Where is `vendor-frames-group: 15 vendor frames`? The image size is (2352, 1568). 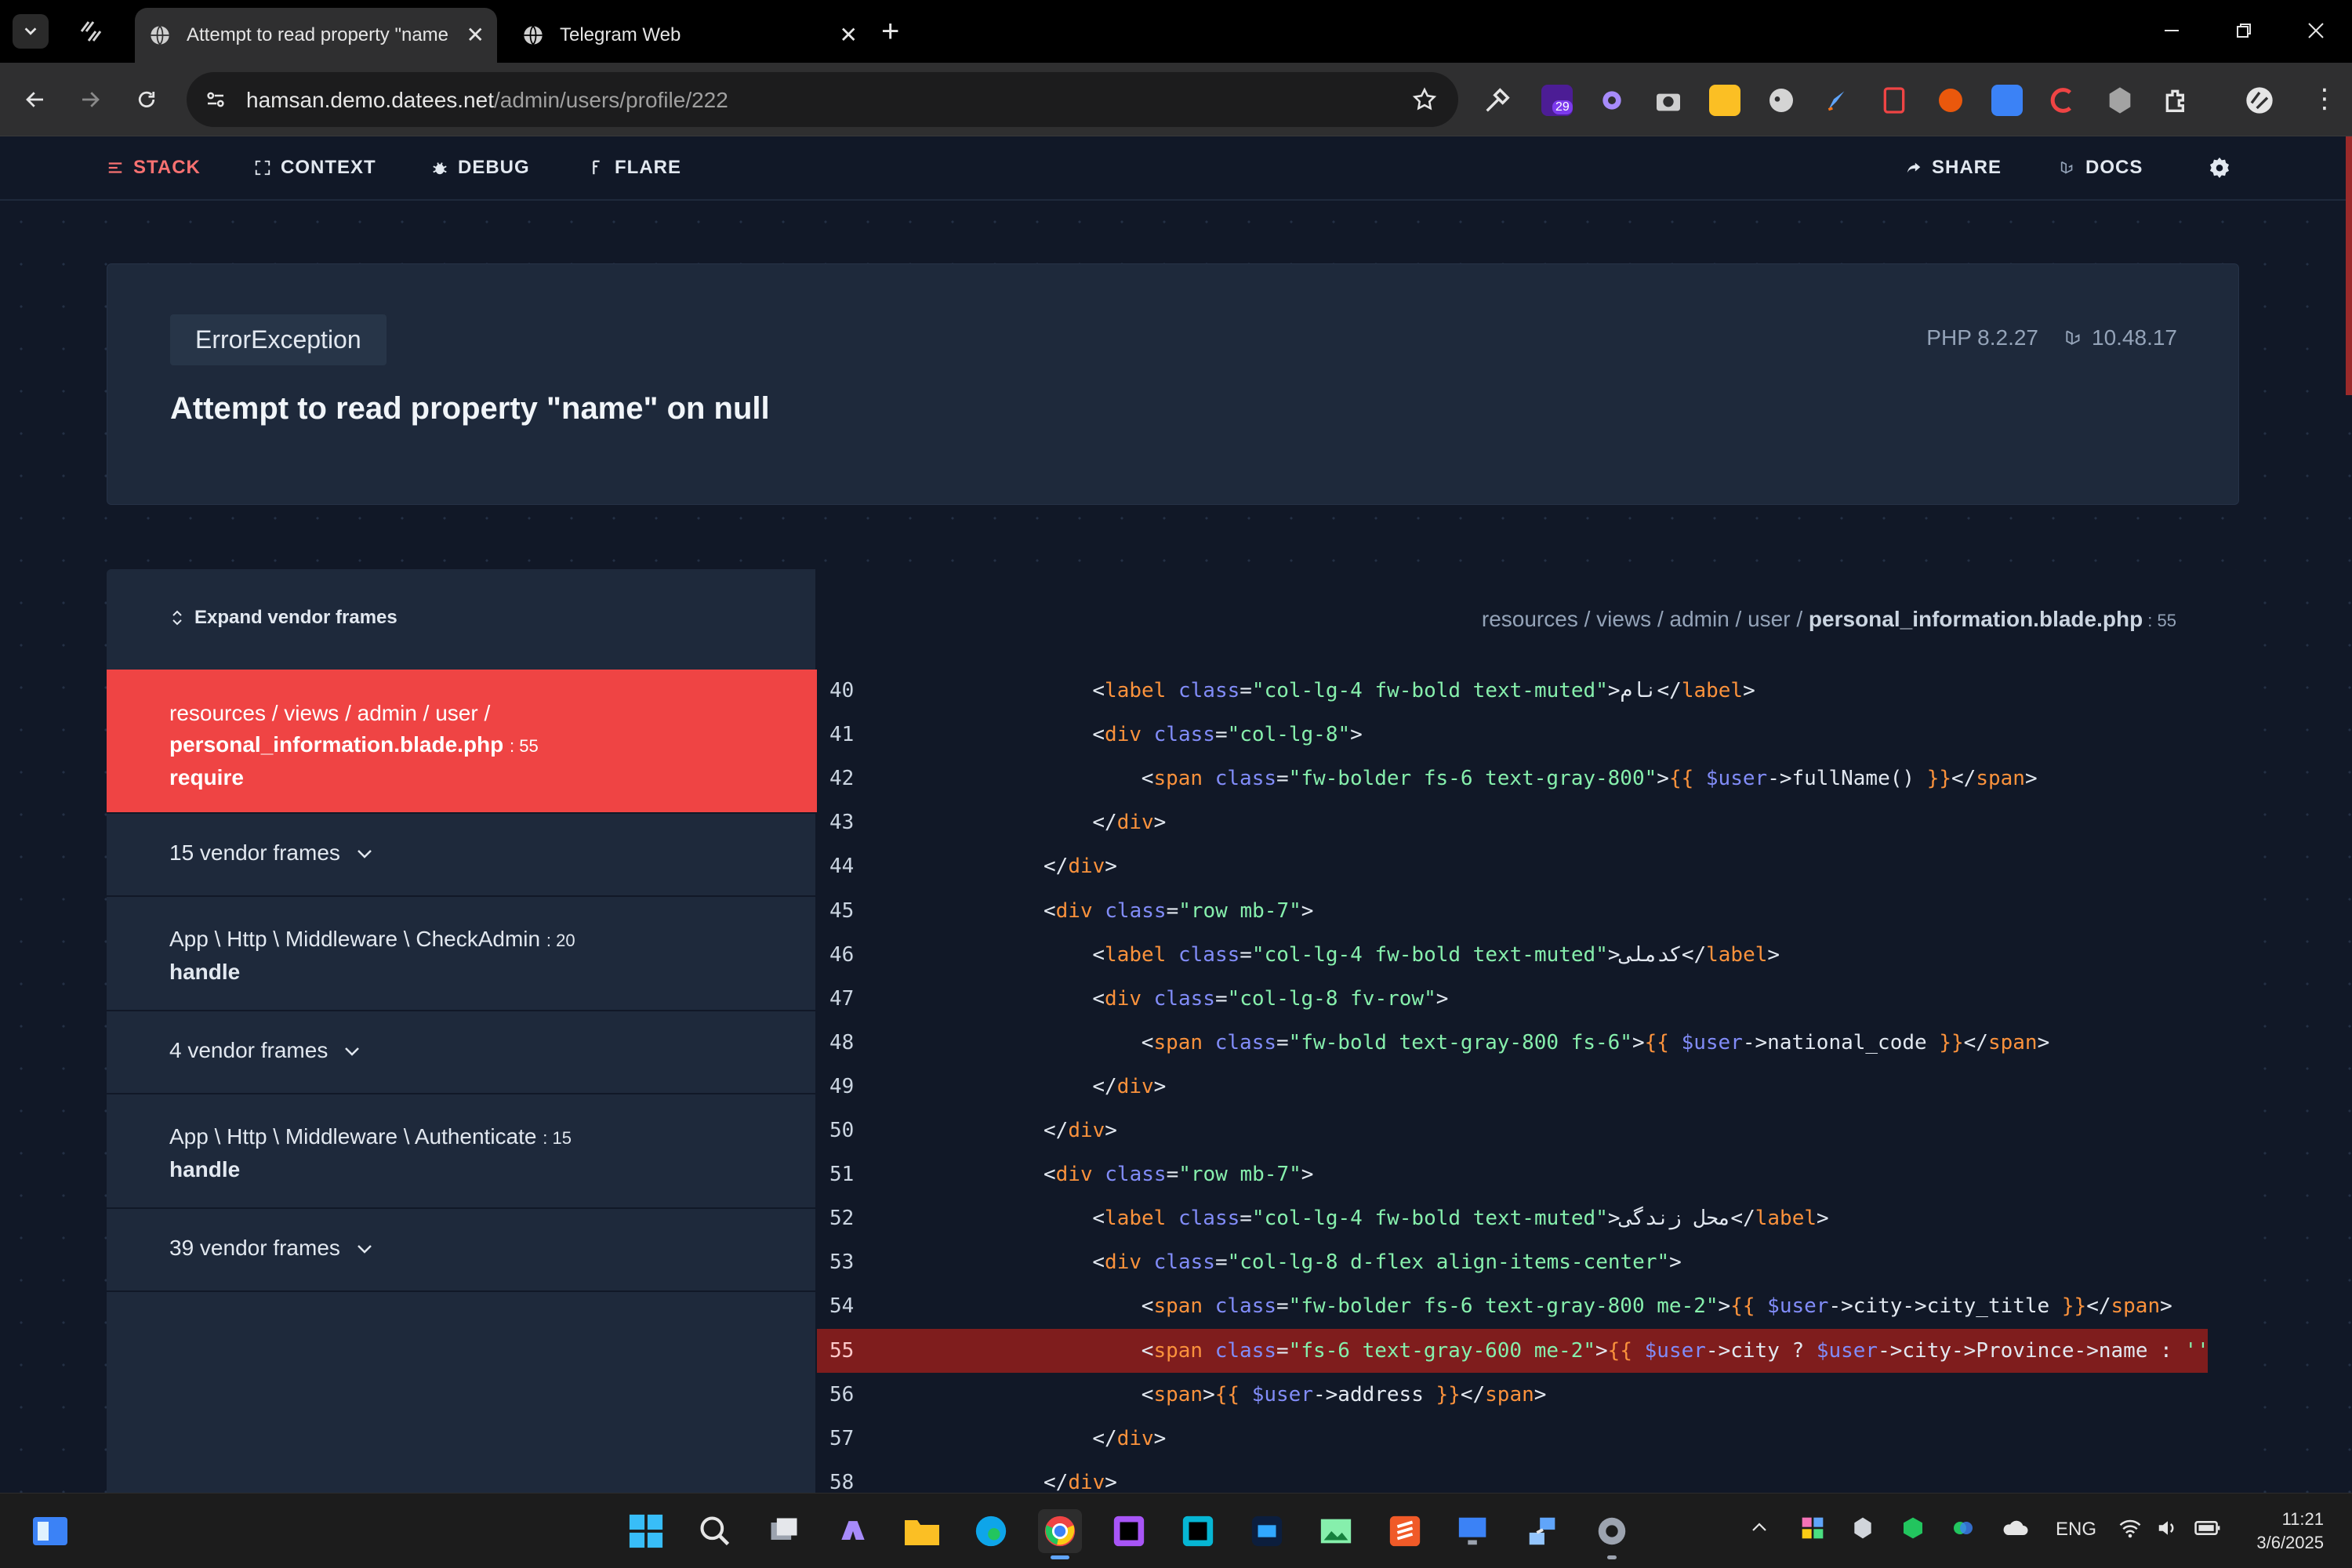
vendor-frames-group: 15 vendor frames is located at coordinates (462, 855).